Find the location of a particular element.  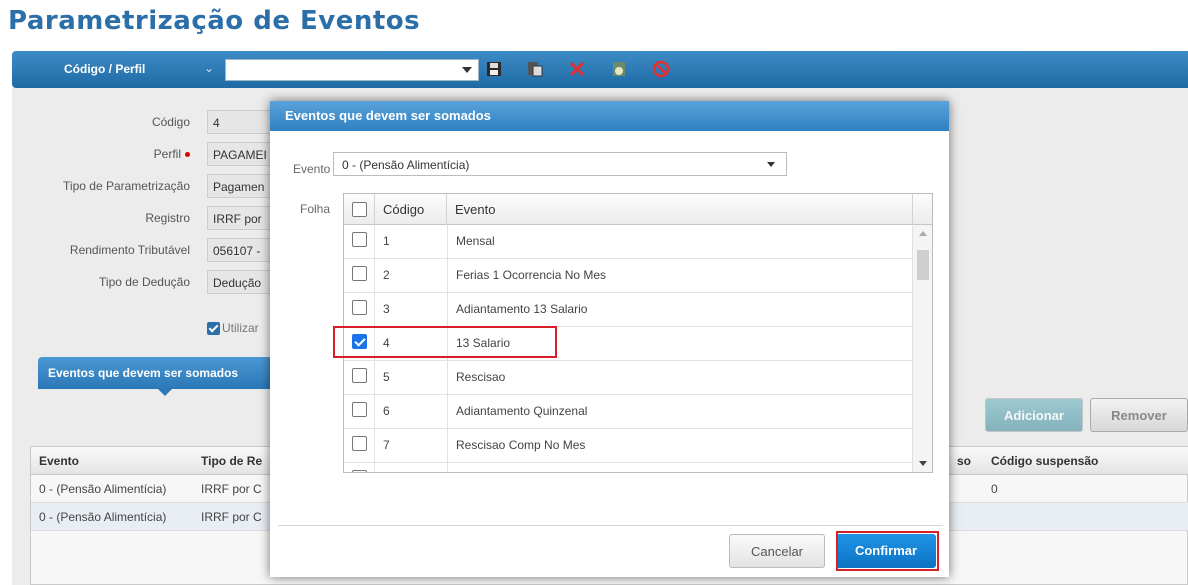

select-all-column is located at coordinates (359, 209).